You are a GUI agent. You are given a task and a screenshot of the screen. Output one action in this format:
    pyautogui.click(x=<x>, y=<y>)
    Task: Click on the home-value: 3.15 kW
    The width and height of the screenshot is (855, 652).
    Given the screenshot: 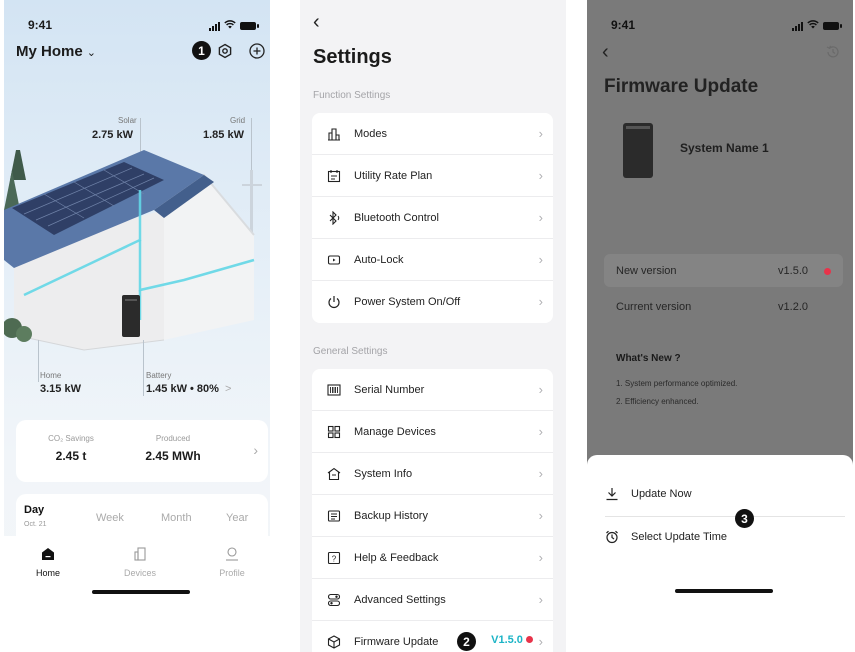 What is the action you would take?
    pyautogui.click(x=60, y=389)
    